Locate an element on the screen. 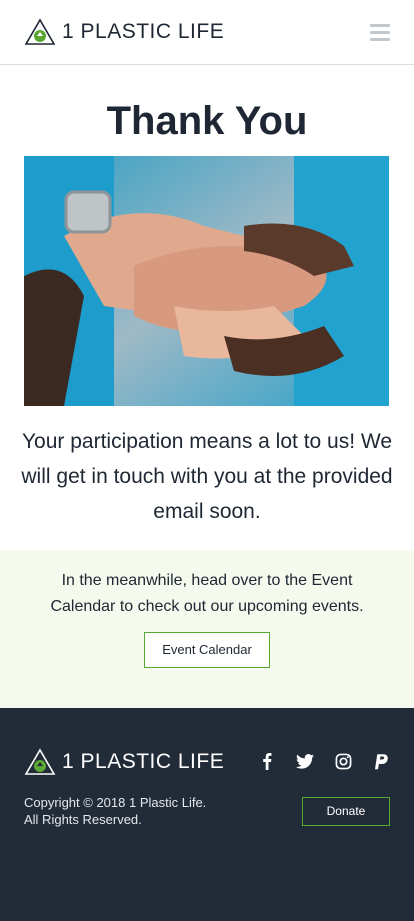  social-links is located at coordinates (324, 761).